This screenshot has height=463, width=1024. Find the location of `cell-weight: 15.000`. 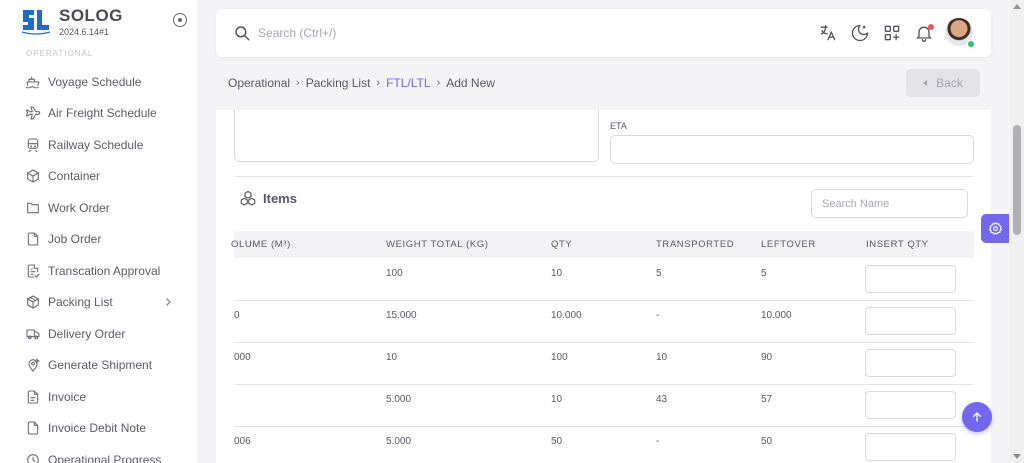

cell-weight: 15.000 is located at coordinates (401, 315).